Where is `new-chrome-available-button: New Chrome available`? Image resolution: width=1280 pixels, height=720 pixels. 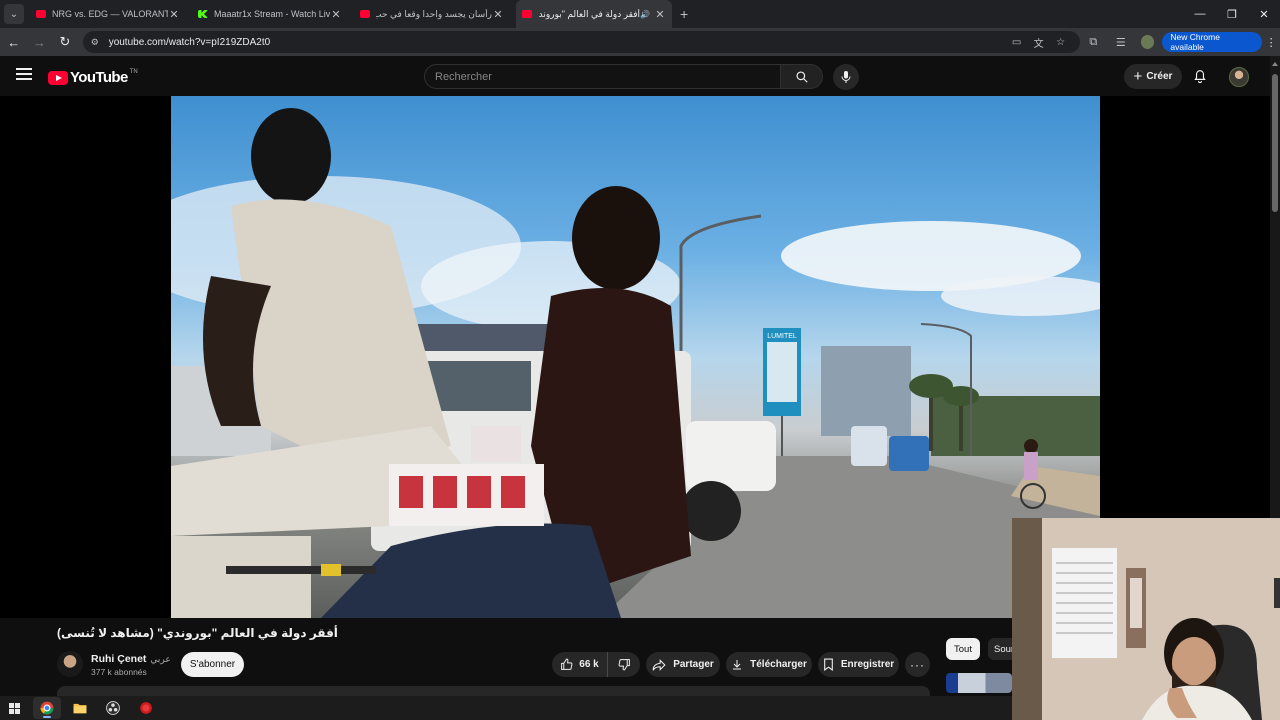
new-chrome-available-button: New Chrome available is located at coordinates (1212, 42).